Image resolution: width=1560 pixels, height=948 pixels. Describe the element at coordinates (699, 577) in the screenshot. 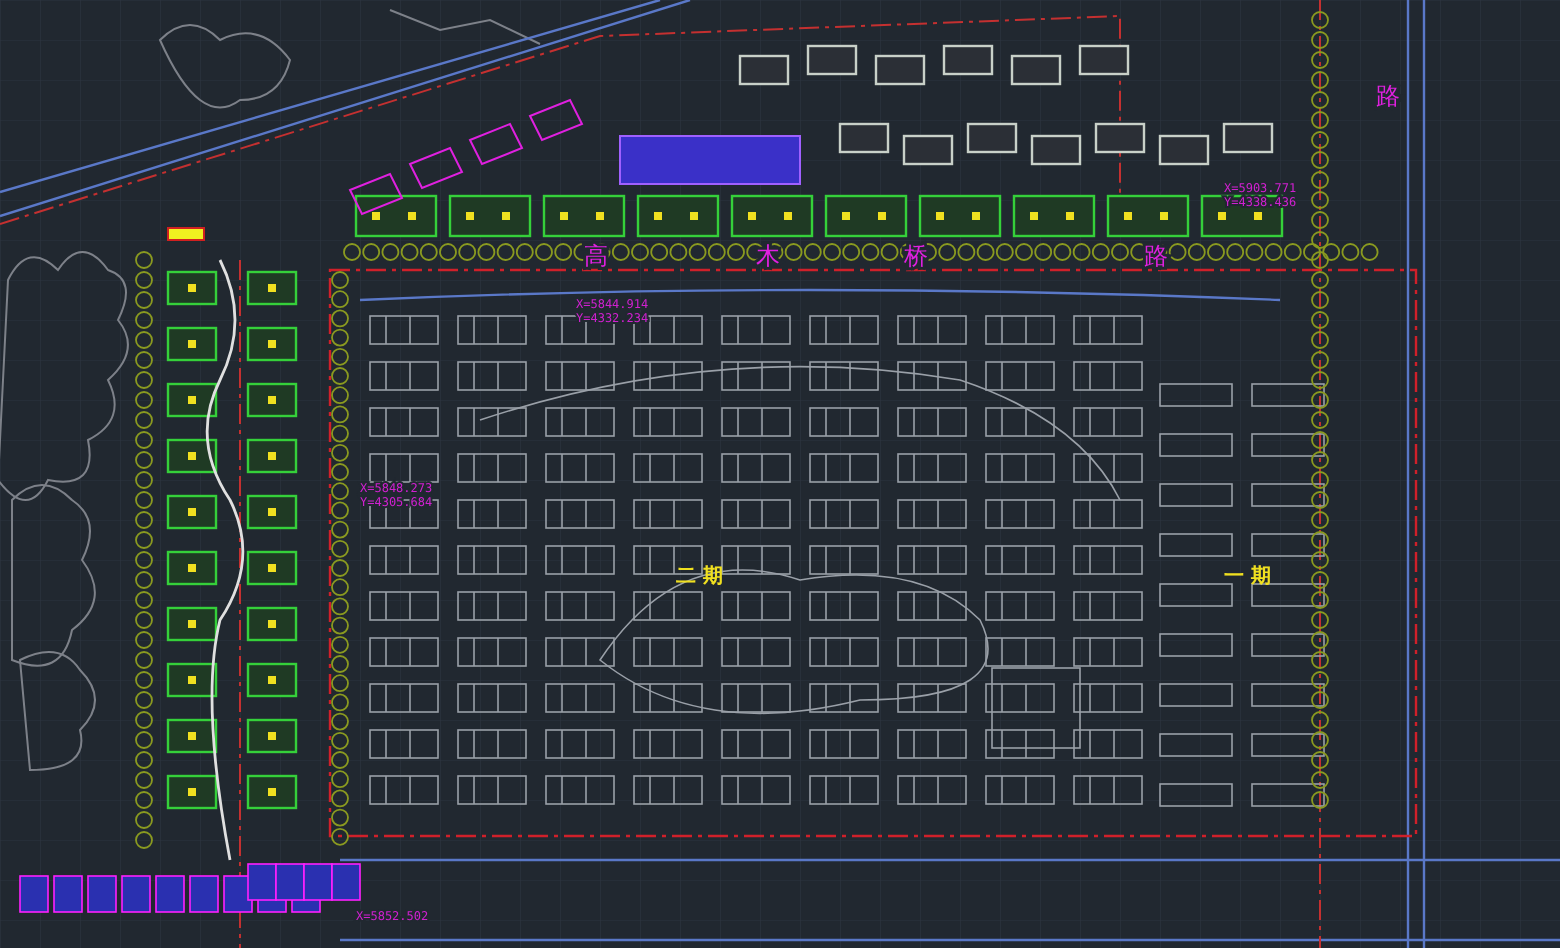

I see `phase-label: 二 期` at that location.